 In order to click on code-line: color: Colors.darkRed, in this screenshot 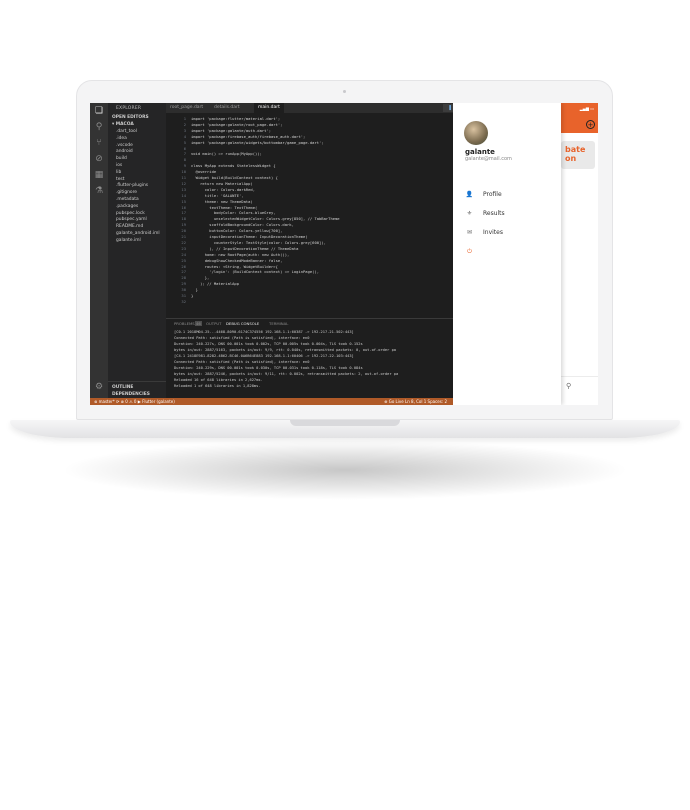, I will do `click(223, 189)`.